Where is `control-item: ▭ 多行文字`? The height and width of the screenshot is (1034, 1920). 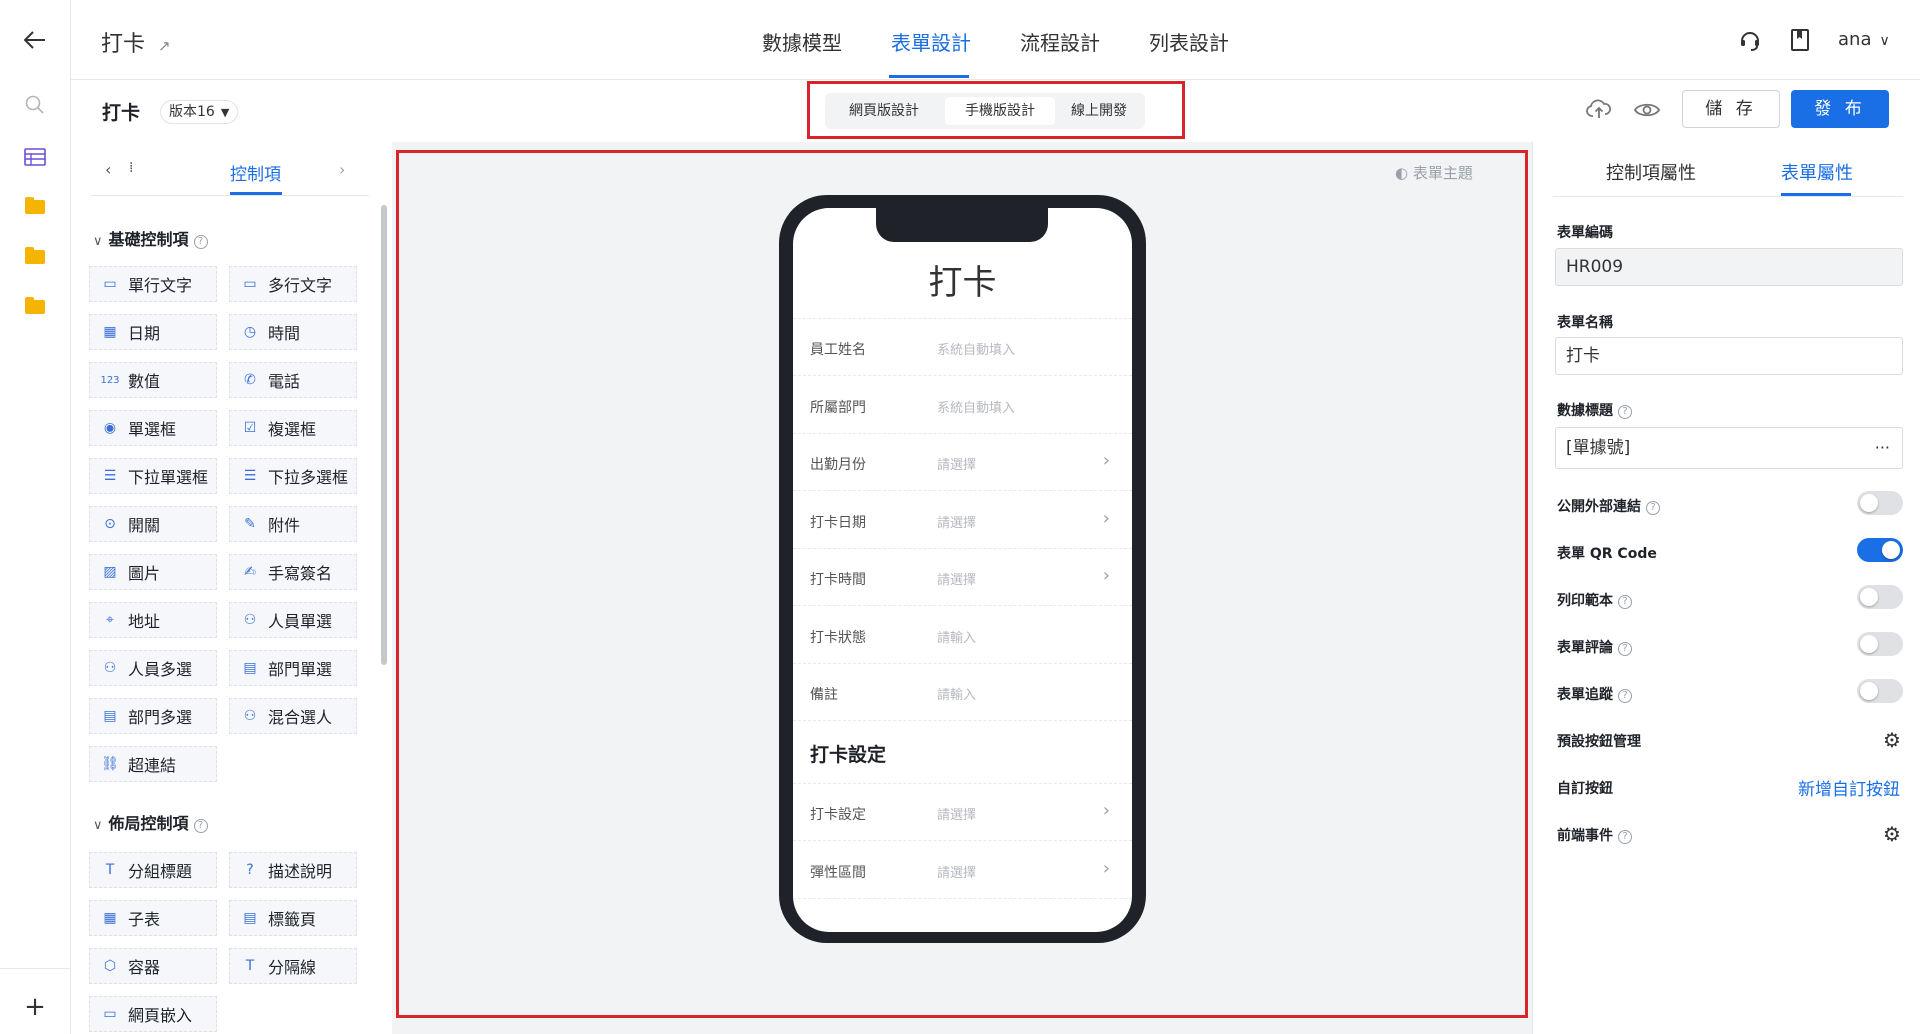 control-item: ▭ 多行文字 is located at coordinates (293, 284).